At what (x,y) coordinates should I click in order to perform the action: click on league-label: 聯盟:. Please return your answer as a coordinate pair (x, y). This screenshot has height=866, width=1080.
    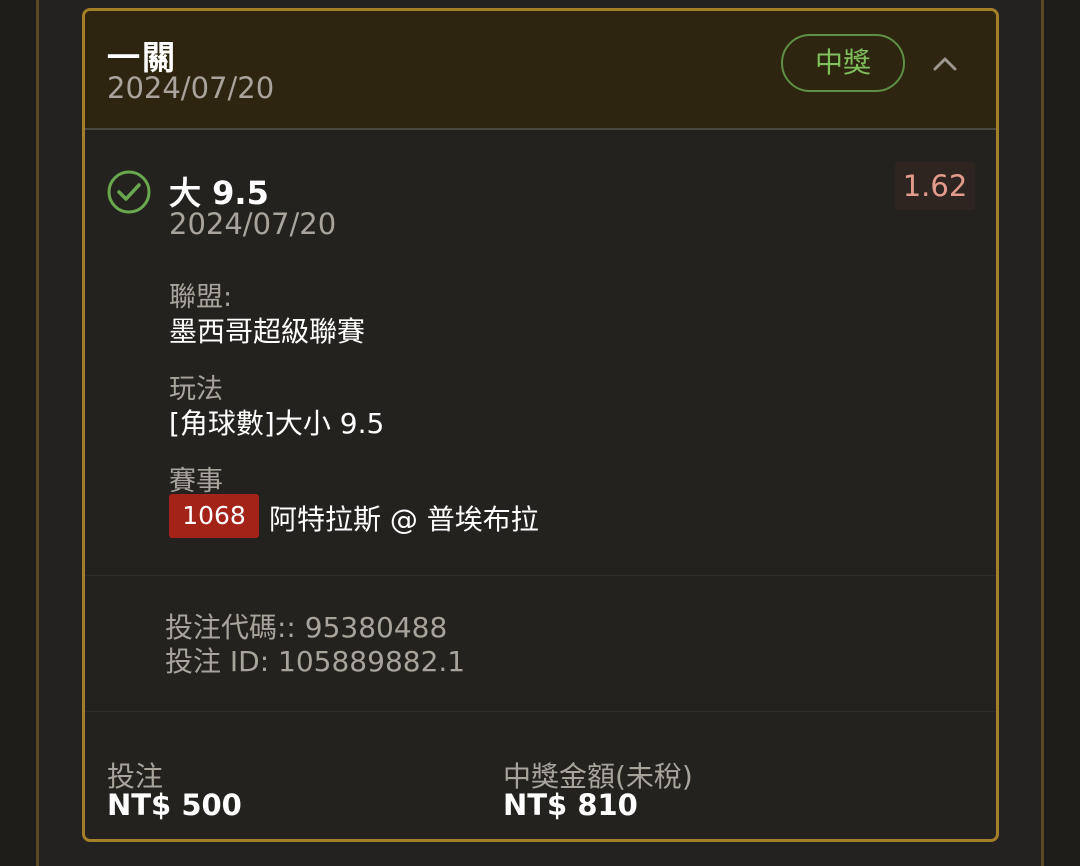
    Looking at the image, I should click on (201, 297).